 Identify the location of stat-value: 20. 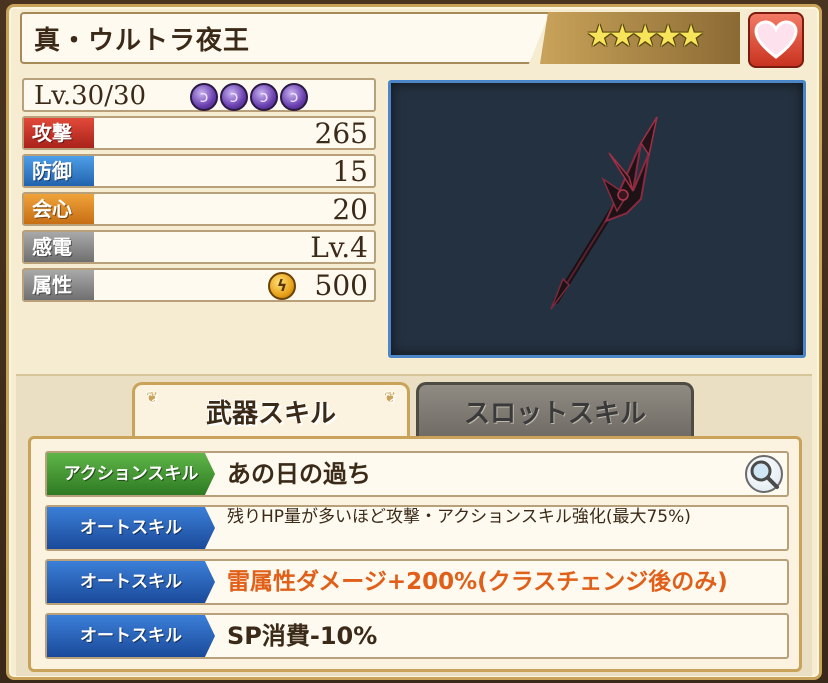
(350, 209).